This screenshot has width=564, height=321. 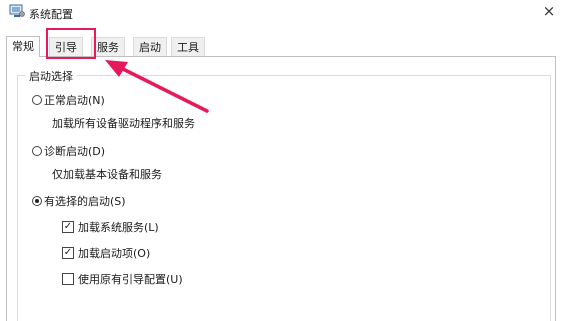 What do you see at coordinates (157, 86) in the screenshot?
I see `annotation-arrow-icon` at bounding box center [157, 86].